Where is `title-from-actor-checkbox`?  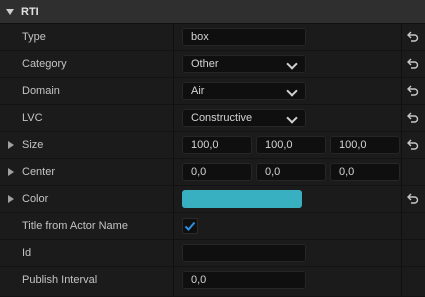
title-from-actor-checkbox is located at coordinates (190, 226).